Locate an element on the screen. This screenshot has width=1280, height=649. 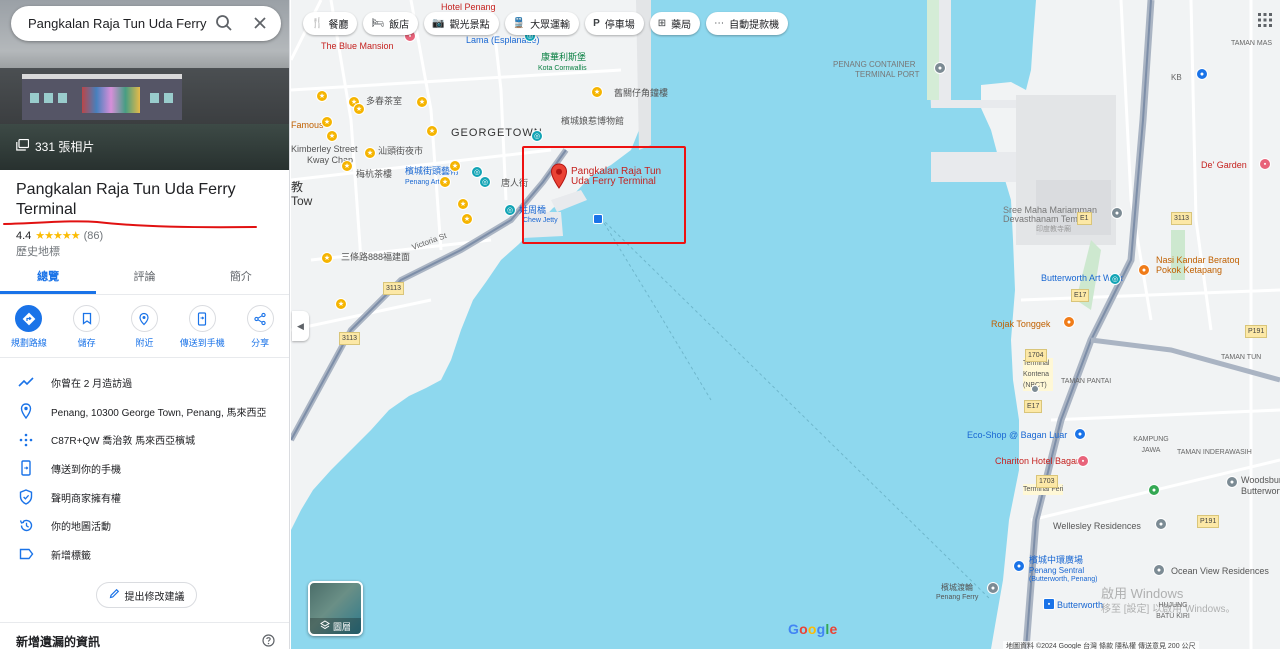
map-label-kota-cn: 康華利斯堡 is located at coordinates (563, 57).